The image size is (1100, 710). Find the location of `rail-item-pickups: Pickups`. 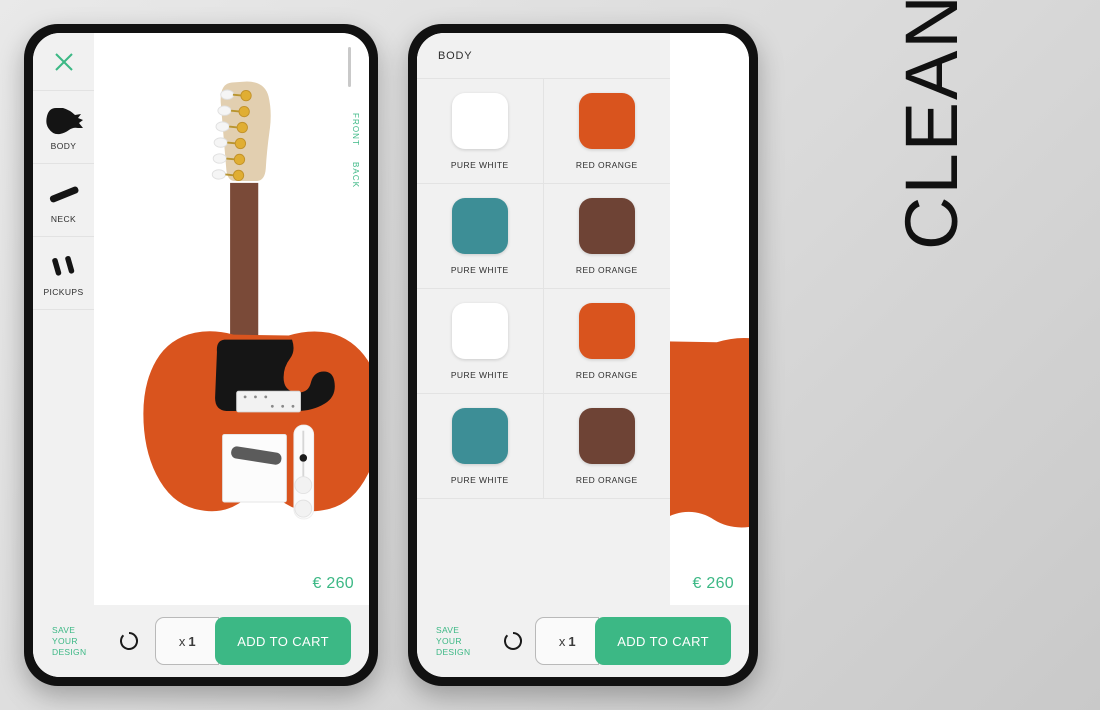

rail-item-pickups: Pickups is located at coordinates (63, 273).